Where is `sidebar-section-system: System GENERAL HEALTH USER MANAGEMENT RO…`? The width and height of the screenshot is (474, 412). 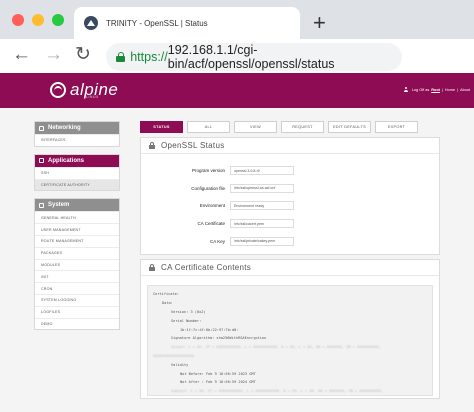
sidebar-section-system: System GENERAL HEALTH USER MANAGEMENT RO… is located at coordinates (77, 264).